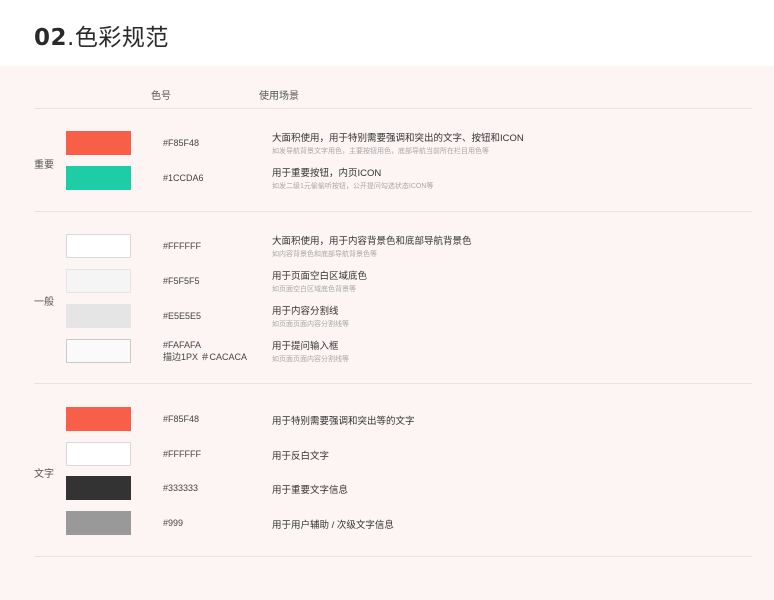 The height and width of the screenshot is (600, 774). I want to click on header-usage: 使用场景, so click(279, 96).